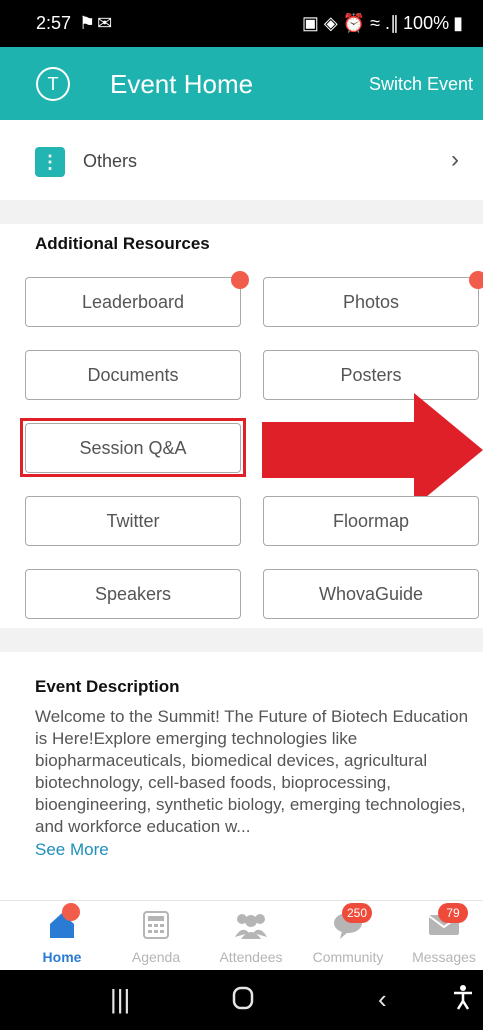 This screenshot has width=483, height=1030. I want to click on nav-attendees: Attendees, so click(251, 936).